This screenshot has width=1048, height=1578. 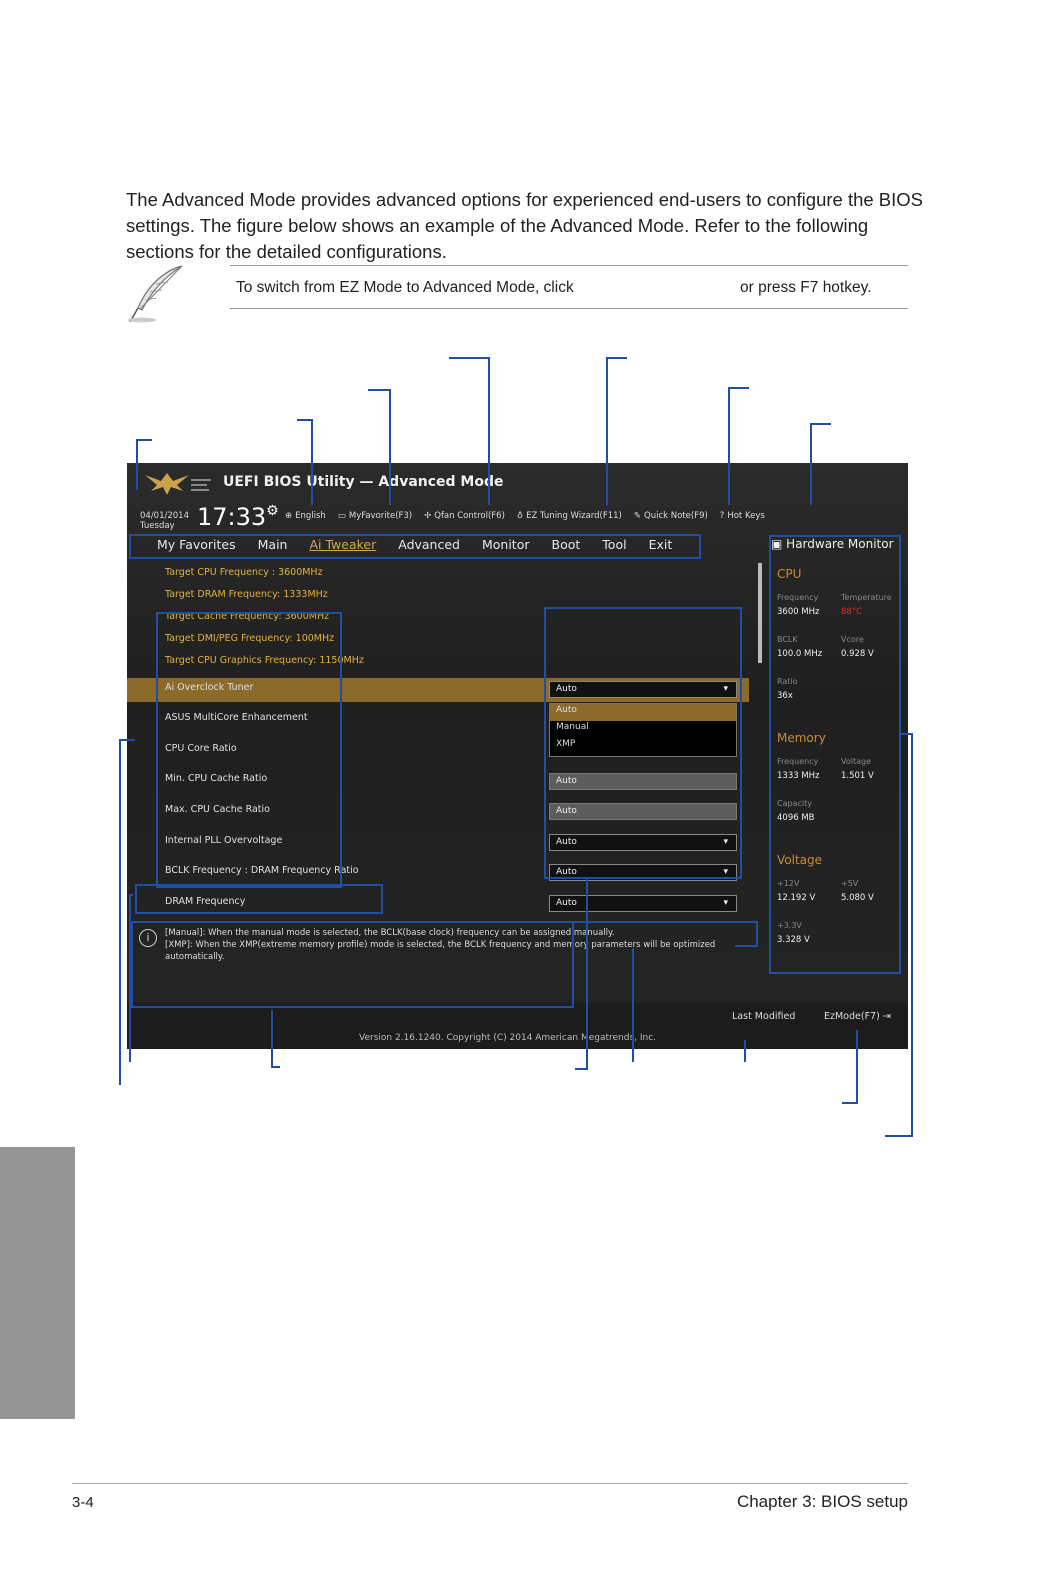 What do you see at coordinates (305, 516) in the screenshot?
I see `language-button: ⊕ English` at bounding box center [305, 516].